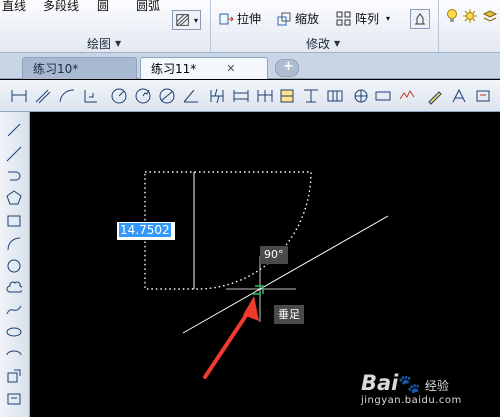 This screenshot has height=417, width=500. I want to click on watermark-label: 经验, so click(436, 386).